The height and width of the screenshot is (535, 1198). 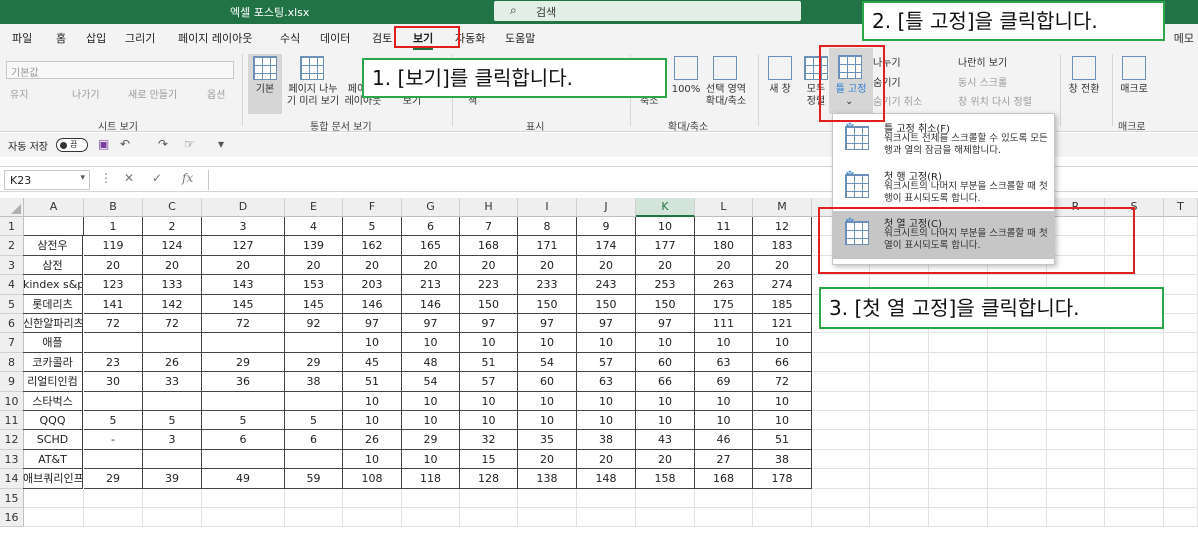 What do you see at coordinates (489, 285) in the screenshot?
I see `cell-h4: 223` at bounding box center [489, 285].